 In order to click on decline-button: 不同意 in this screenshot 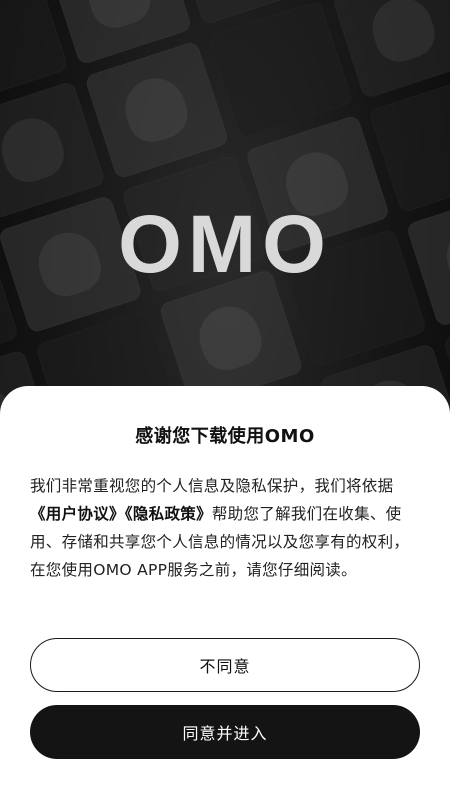, I will do `click(225, 665)`.